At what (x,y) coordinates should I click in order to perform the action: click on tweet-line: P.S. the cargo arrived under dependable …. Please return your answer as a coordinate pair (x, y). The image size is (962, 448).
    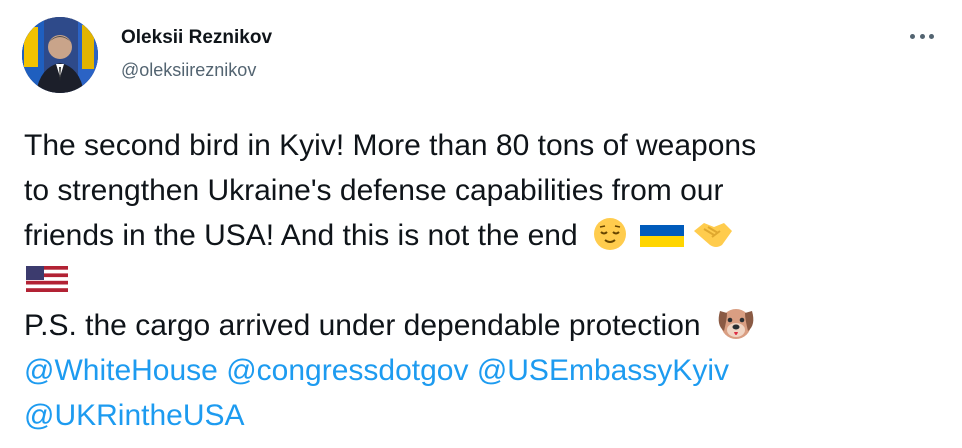
    Looking at the image, I should click on (489, 325).